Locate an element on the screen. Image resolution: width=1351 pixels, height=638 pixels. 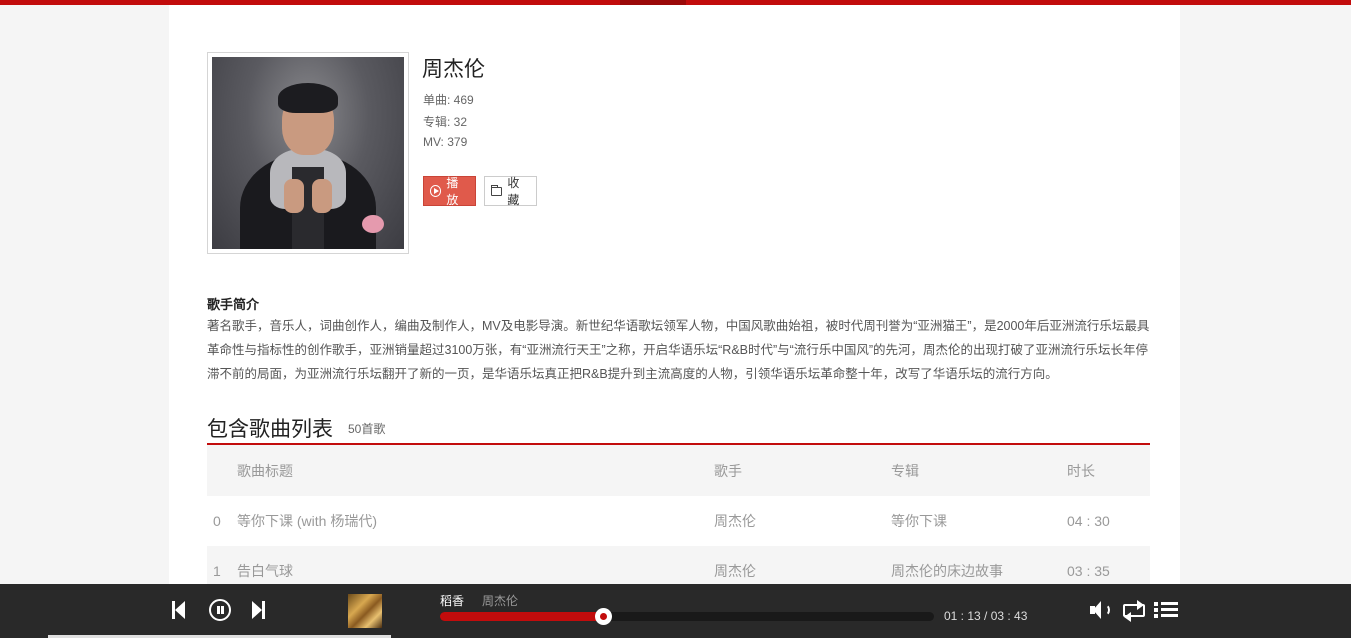
now-playing-artist: 周杰伦 is located at coordinates (500, 600).